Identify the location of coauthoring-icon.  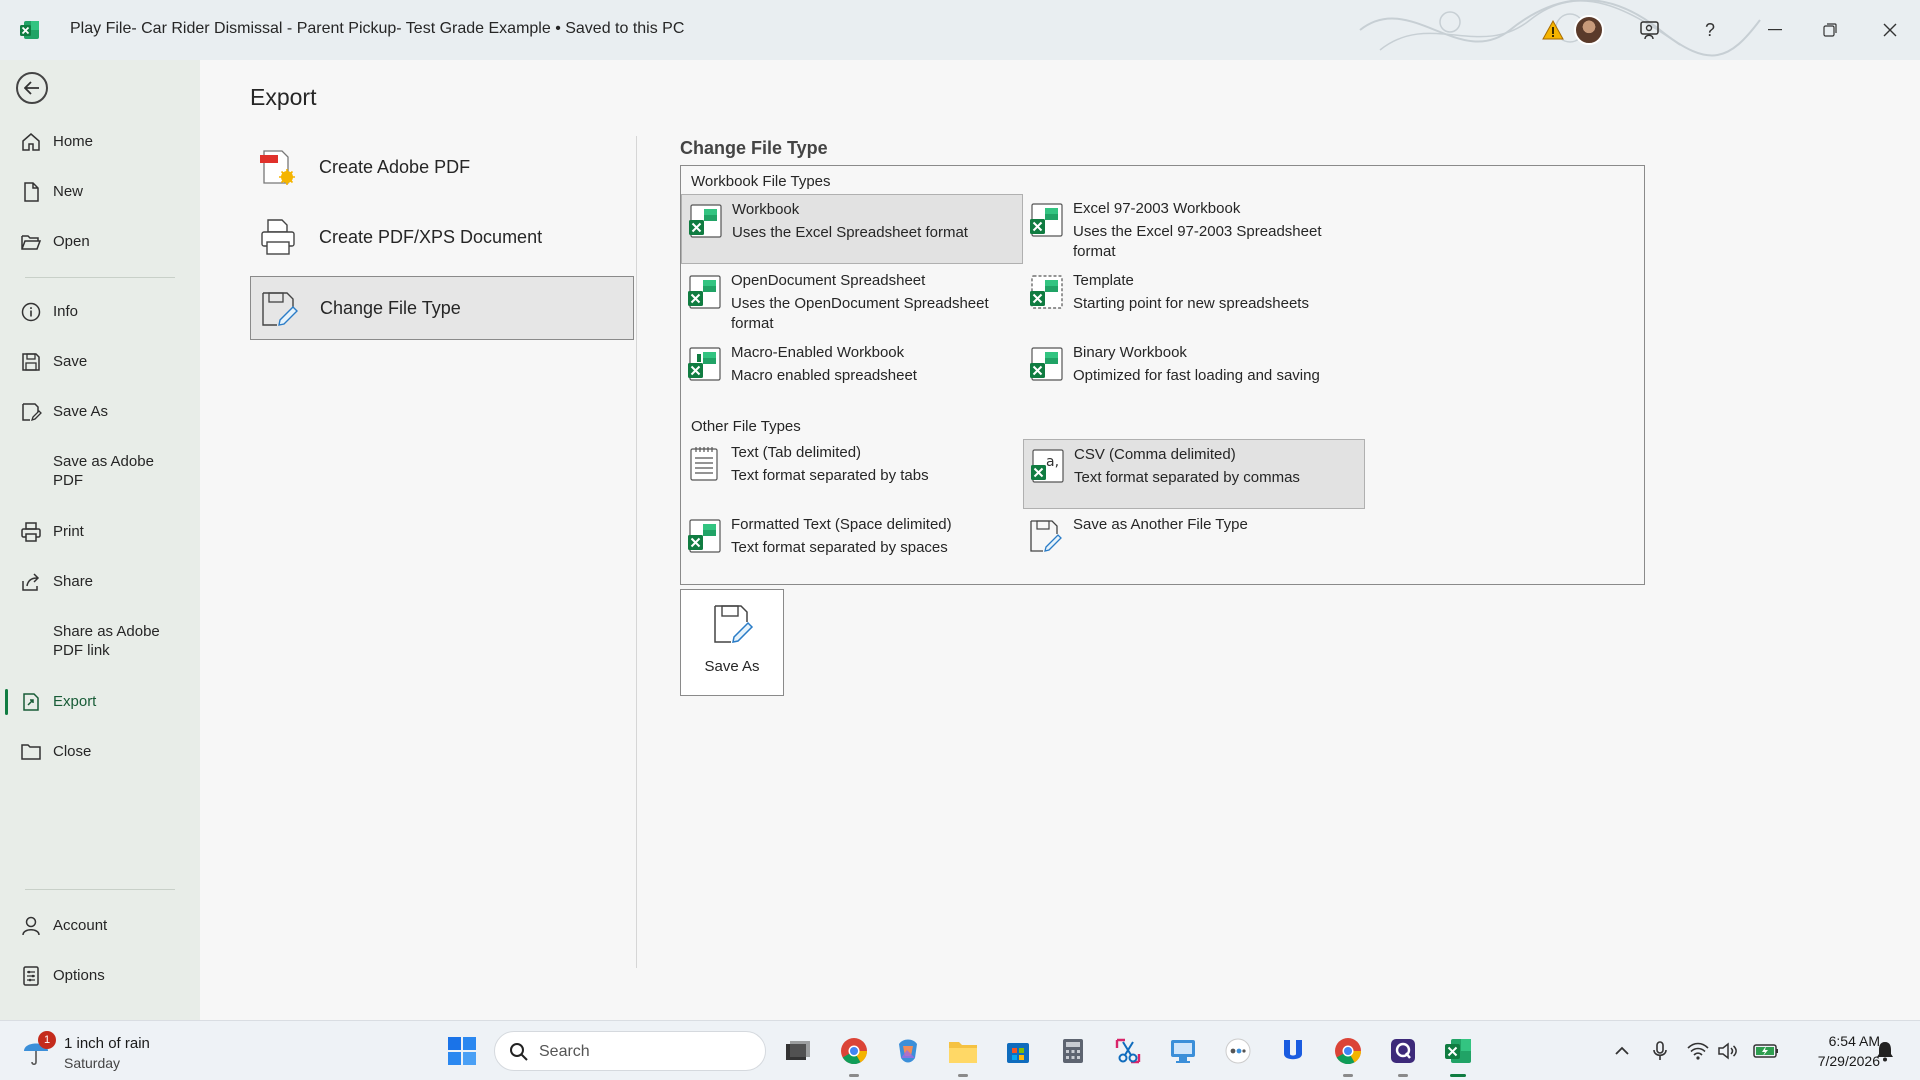
(1650, 30).